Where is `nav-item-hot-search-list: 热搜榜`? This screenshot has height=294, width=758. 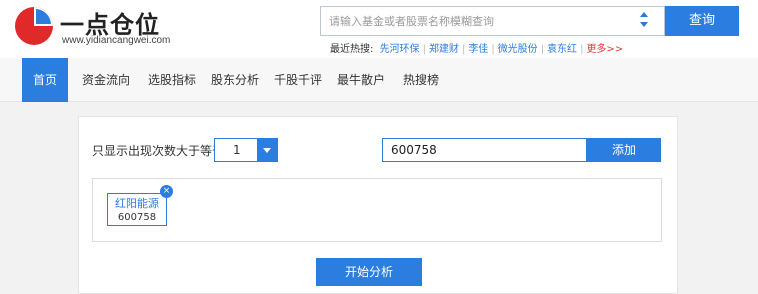 nav-item-hot-search-list: 热搜榜 is located at coordinates (421, 80).